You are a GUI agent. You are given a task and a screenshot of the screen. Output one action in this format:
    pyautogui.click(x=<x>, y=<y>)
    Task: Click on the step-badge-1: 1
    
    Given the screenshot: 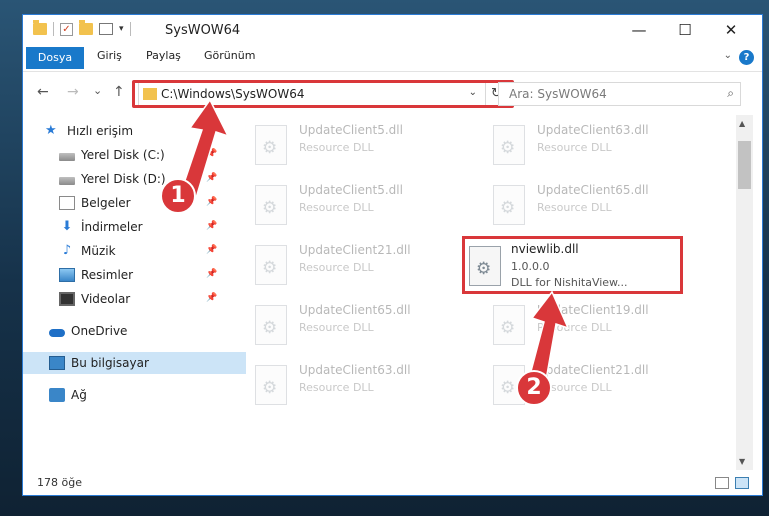 What is the action you would take?
    pyautogui.click(x=178, y=196)
    